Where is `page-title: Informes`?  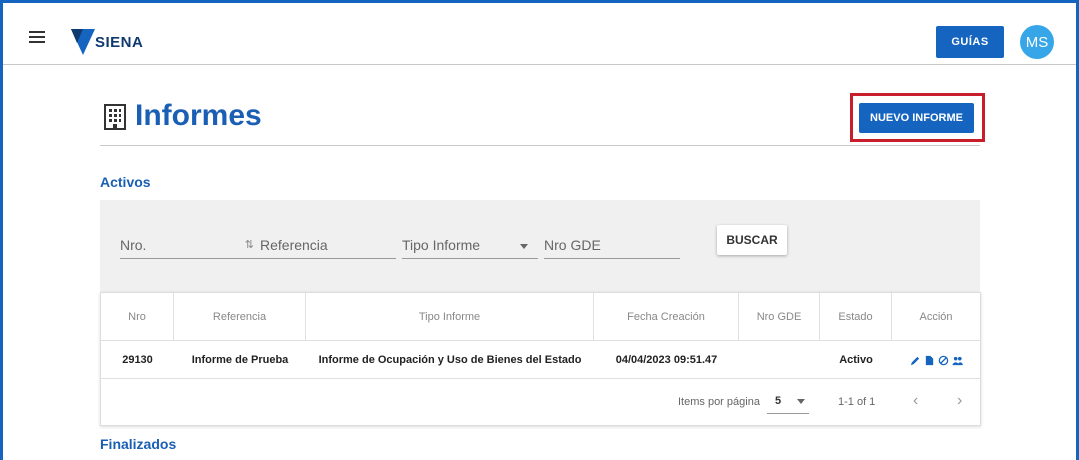
page-title: Informes is located at coordinates (198, 115).